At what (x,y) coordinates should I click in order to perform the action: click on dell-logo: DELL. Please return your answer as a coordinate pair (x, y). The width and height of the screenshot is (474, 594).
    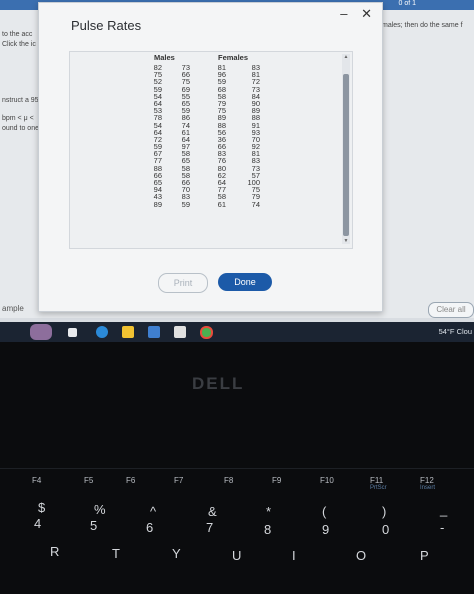
    Looking at the image, I should click on (218, 383).